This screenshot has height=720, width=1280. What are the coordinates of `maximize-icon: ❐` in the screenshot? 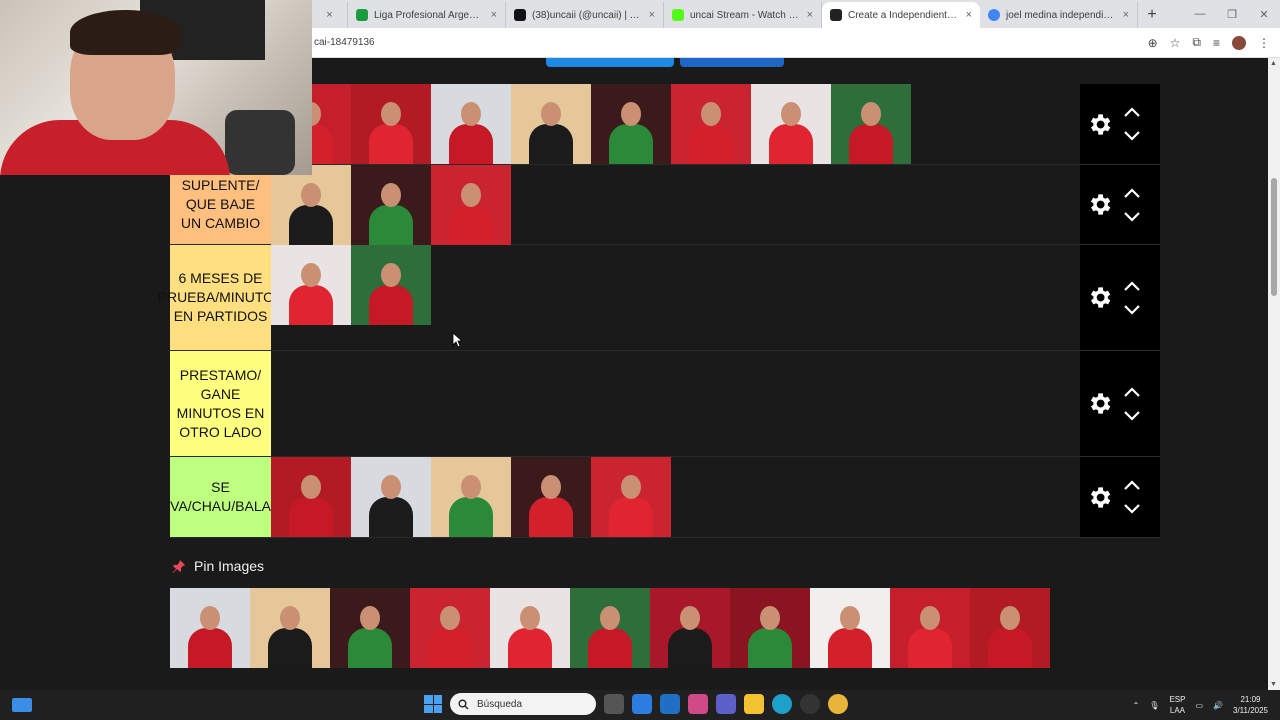 It's located at (1232, 14).